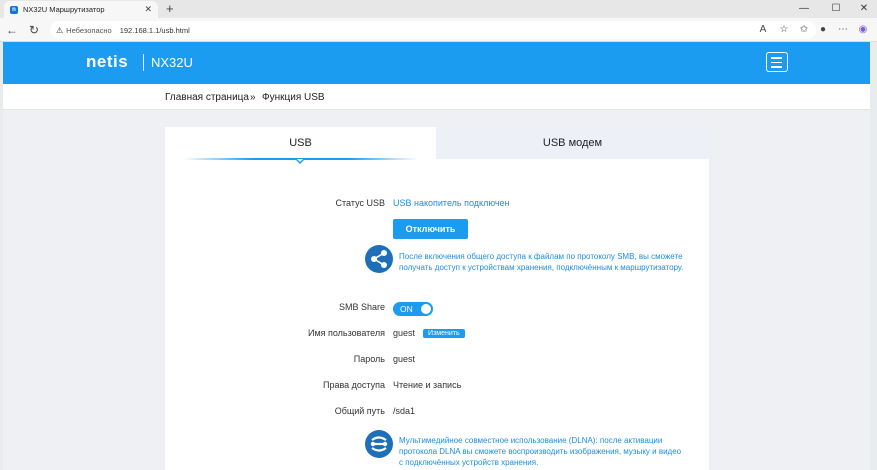  I want to click on username-value: guest, so click(404, 333).